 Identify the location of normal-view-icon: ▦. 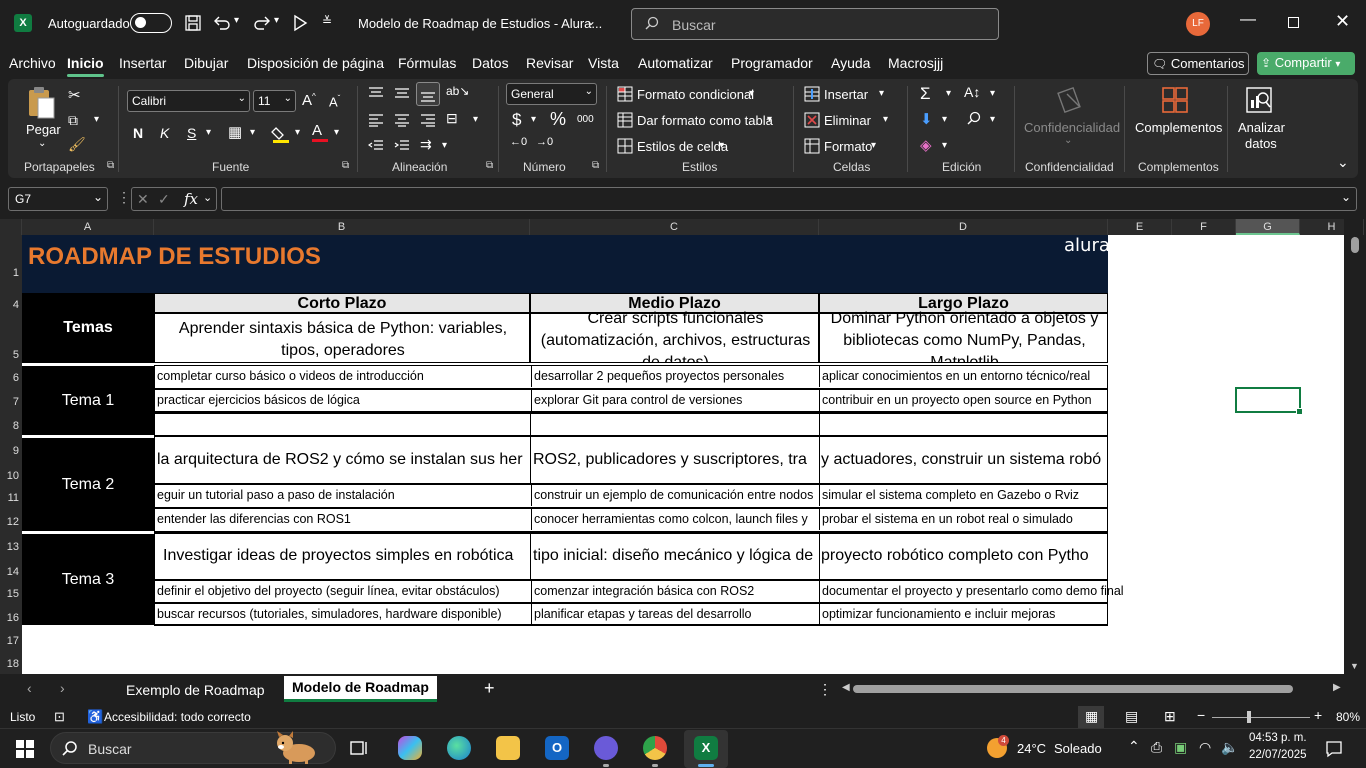
(1091, 717).